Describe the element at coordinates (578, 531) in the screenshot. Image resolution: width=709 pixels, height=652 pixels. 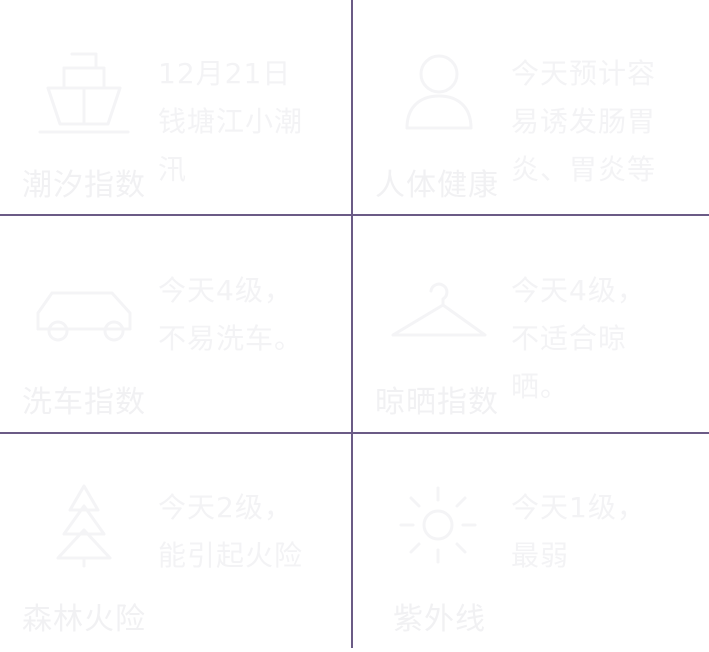
I see `index-description: 今天1级，最弱` at that location.